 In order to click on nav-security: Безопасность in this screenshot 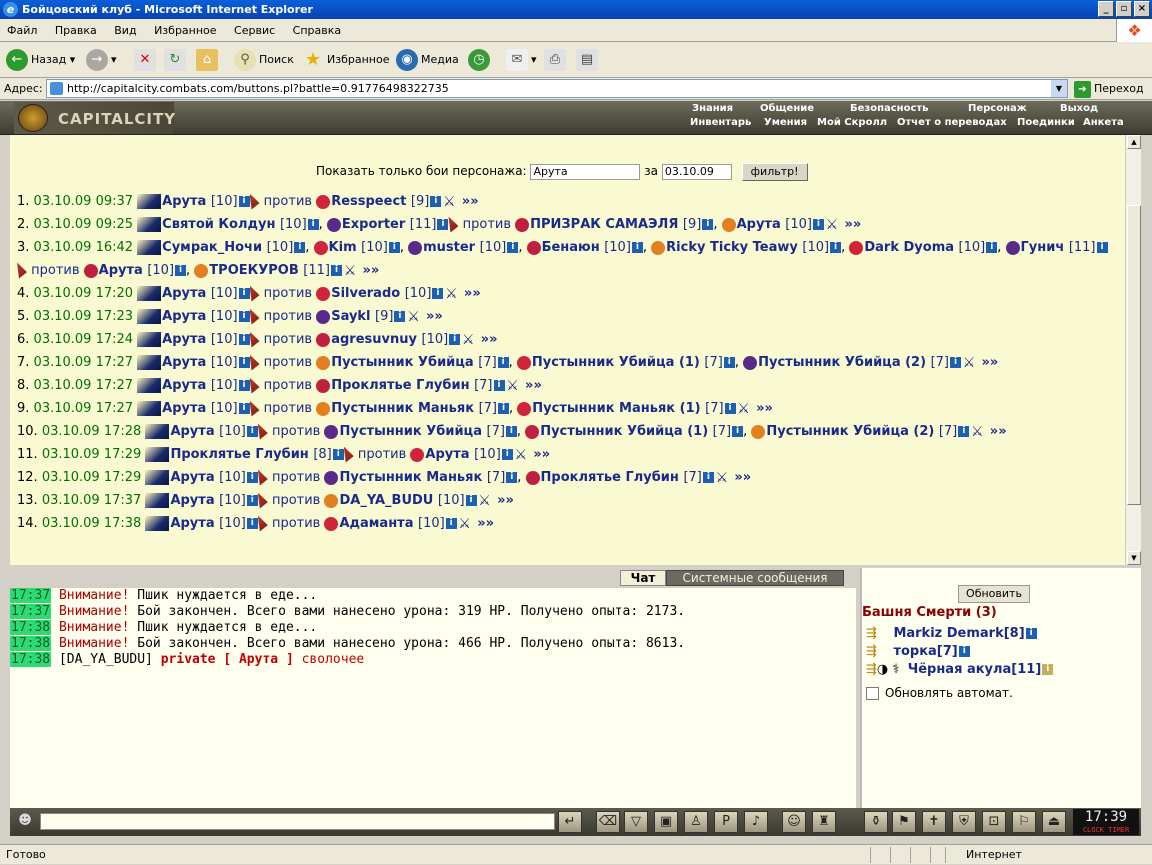, I will do `click(889, 108)`.